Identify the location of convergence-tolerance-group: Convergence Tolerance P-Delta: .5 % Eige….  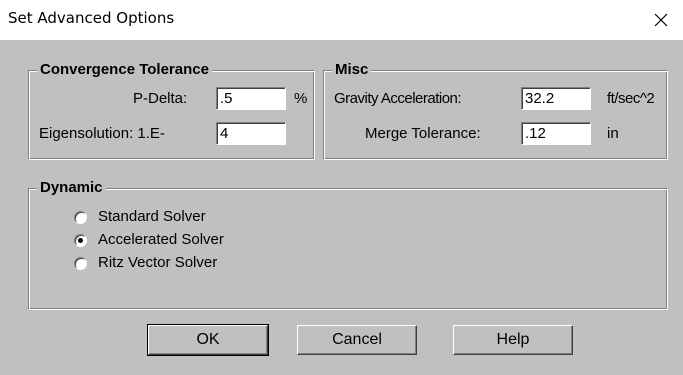
(171, 110).